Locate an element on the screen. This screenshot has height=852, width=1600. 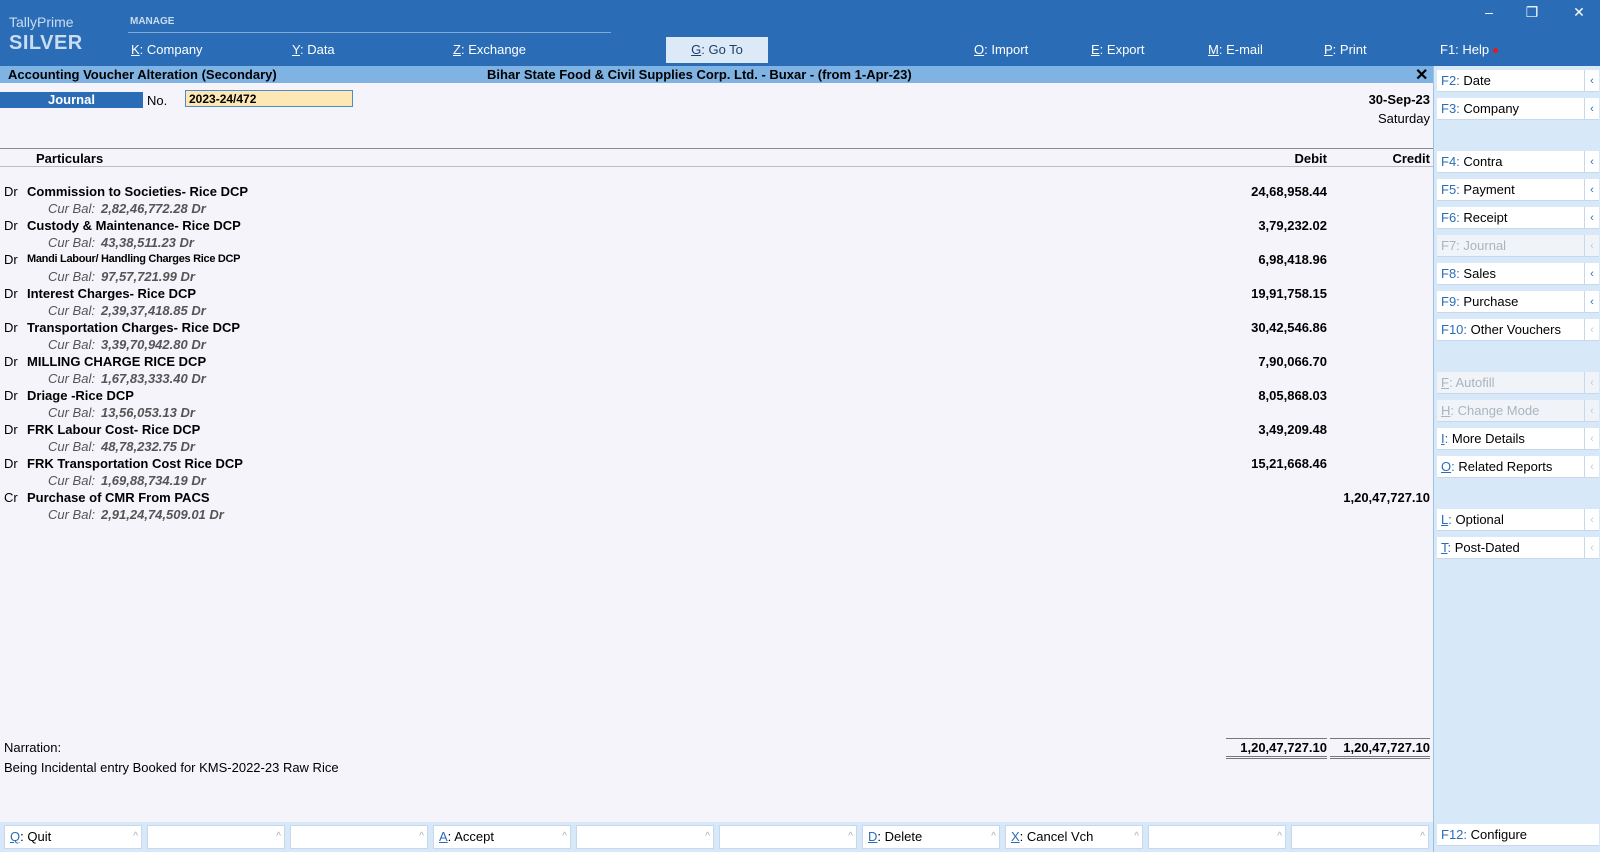
company-button: F3: Company ‹ is located at coordinates (1518, 109).